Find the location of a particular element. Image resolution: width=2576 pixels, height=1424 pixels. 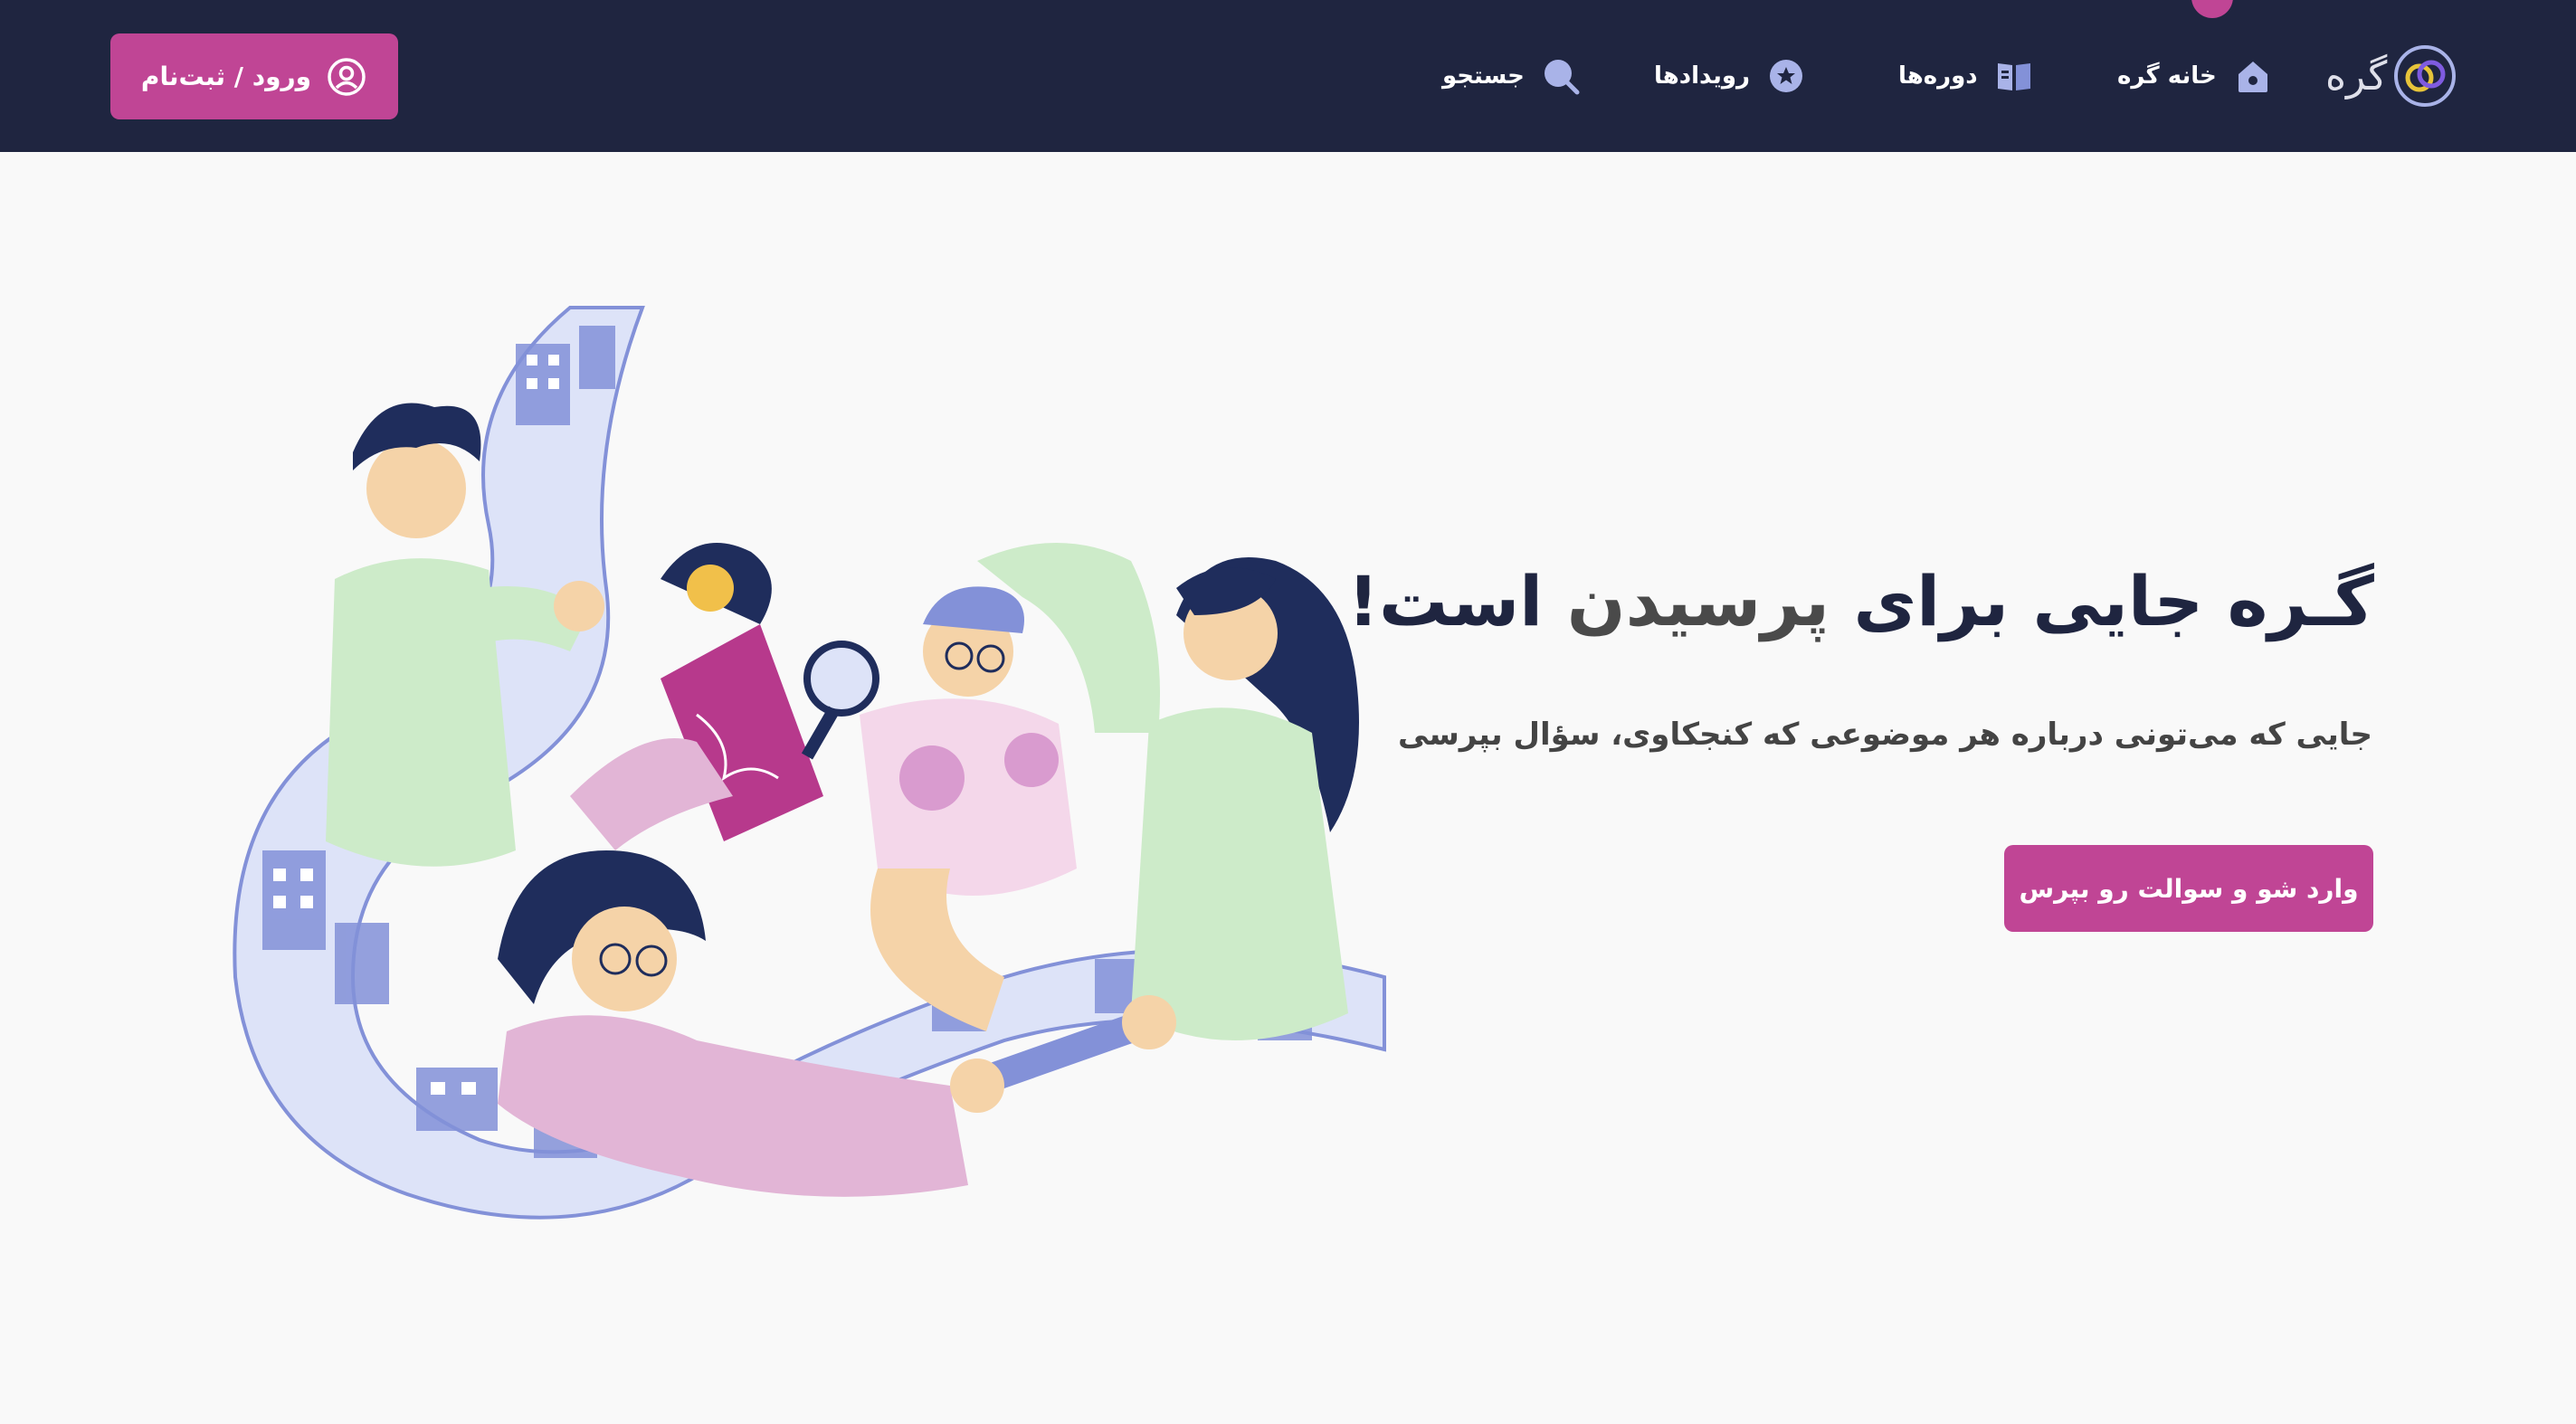

nav-item-search: جستجو is located at coordinates (1512, 76).